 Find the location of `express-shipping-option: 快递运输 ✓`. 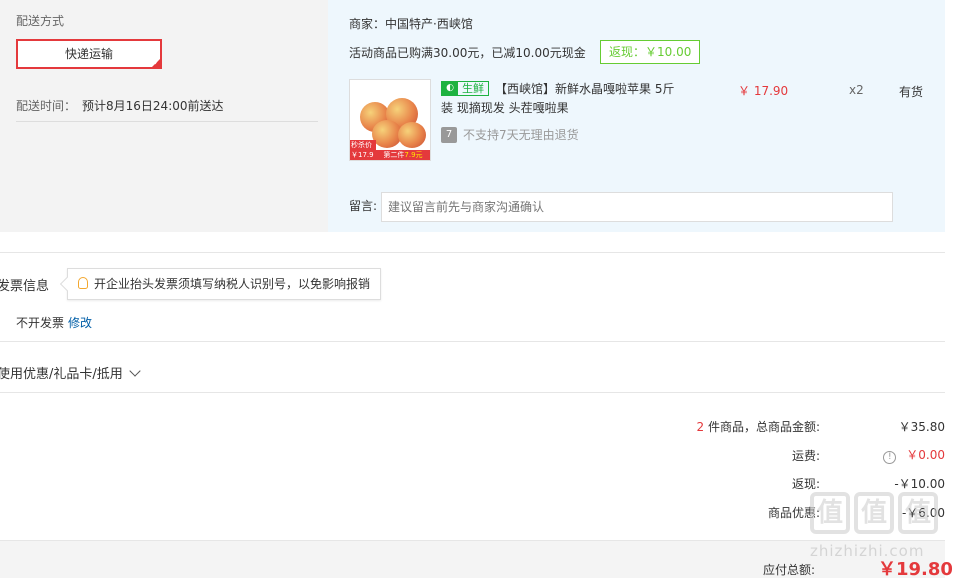

express-shipping-option: 快递运输 ✓ is located at coordinates (89, 54).